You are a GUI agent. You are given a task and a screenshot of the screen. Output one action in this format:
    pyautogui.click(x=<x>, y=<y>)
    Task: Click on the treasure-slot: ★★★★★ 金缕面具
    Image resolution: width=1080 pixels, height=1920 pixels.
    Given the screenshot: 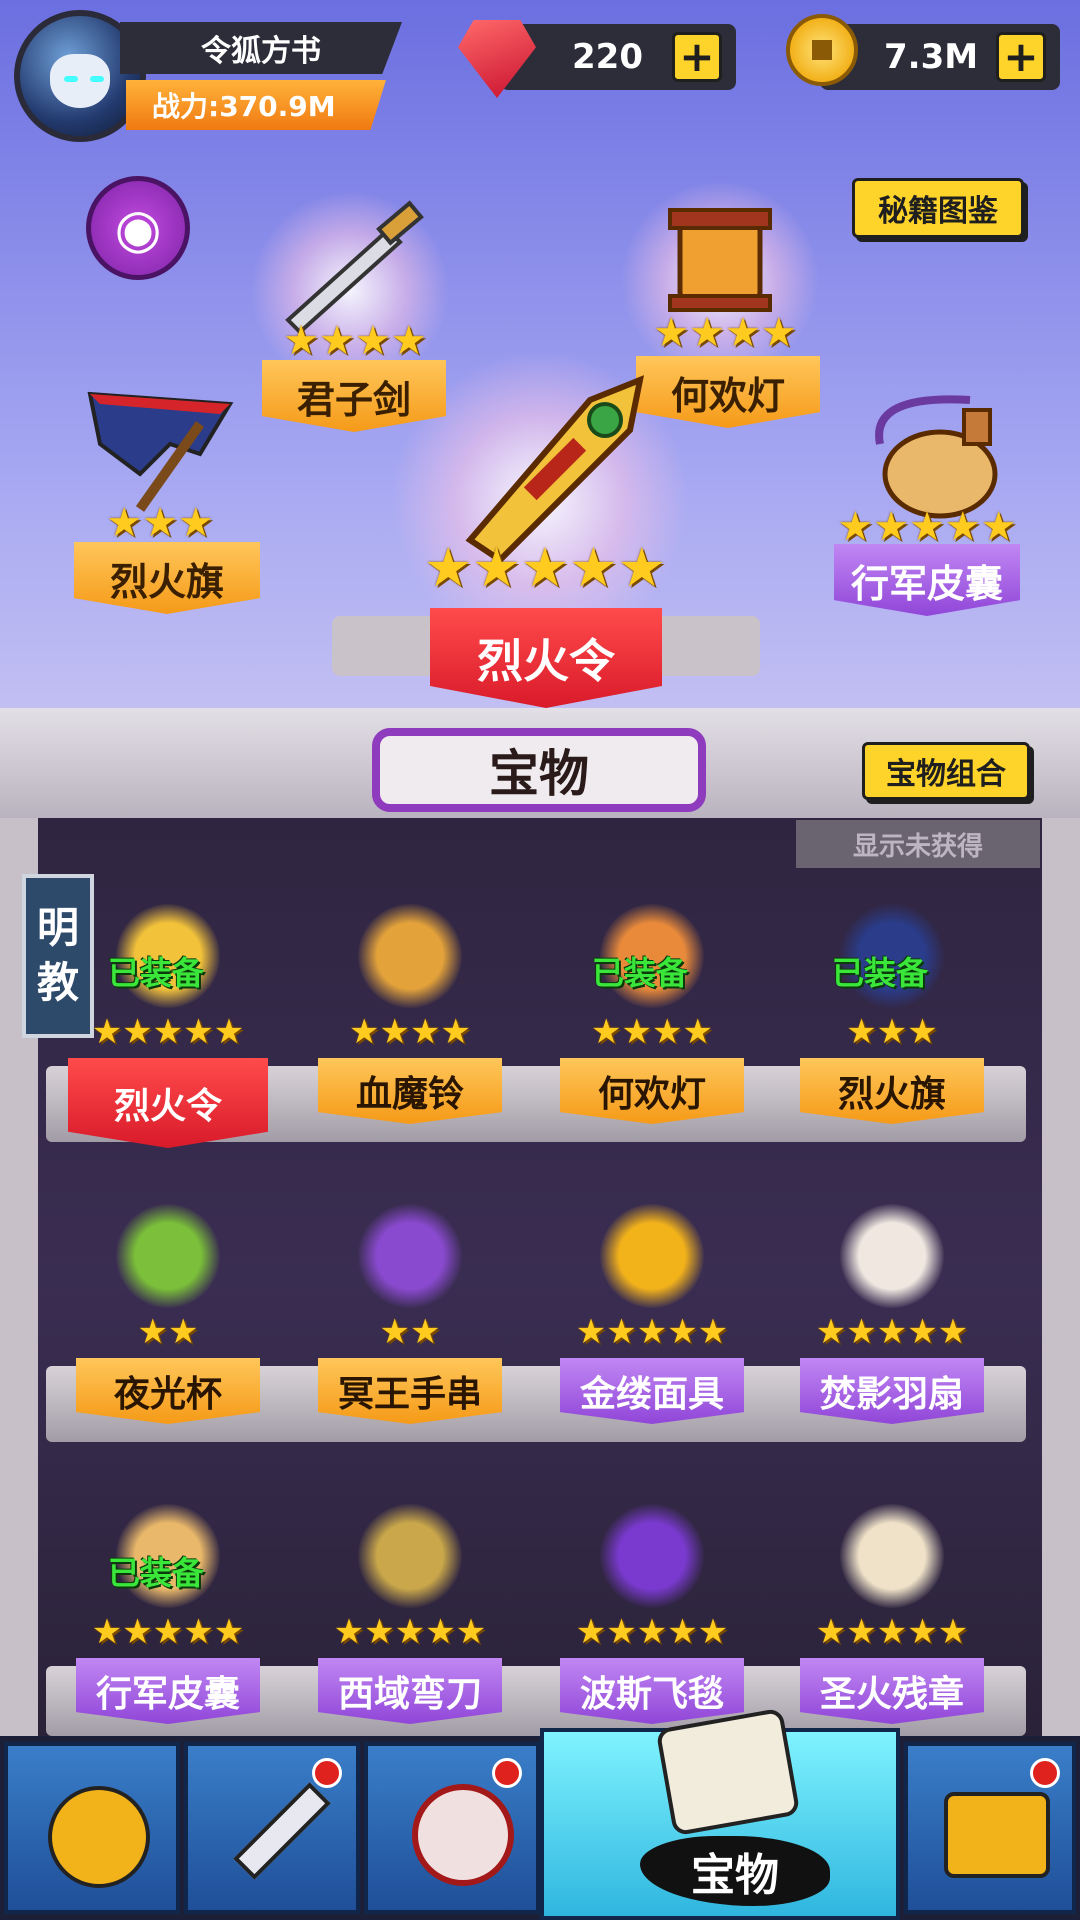 What is the action you would take?
    pyautogui.click(x=652, y=1315)
    